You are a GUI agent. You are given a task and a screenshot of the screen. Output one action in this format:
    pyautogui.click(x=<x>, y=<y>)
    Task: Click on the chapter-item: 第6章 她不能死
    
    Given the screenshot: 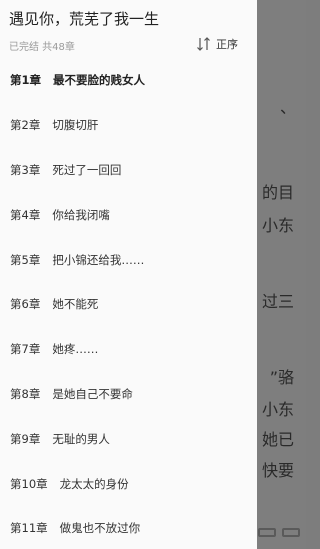 What is the action you would take?
    pyautogui.click(x=128, y=304)
    